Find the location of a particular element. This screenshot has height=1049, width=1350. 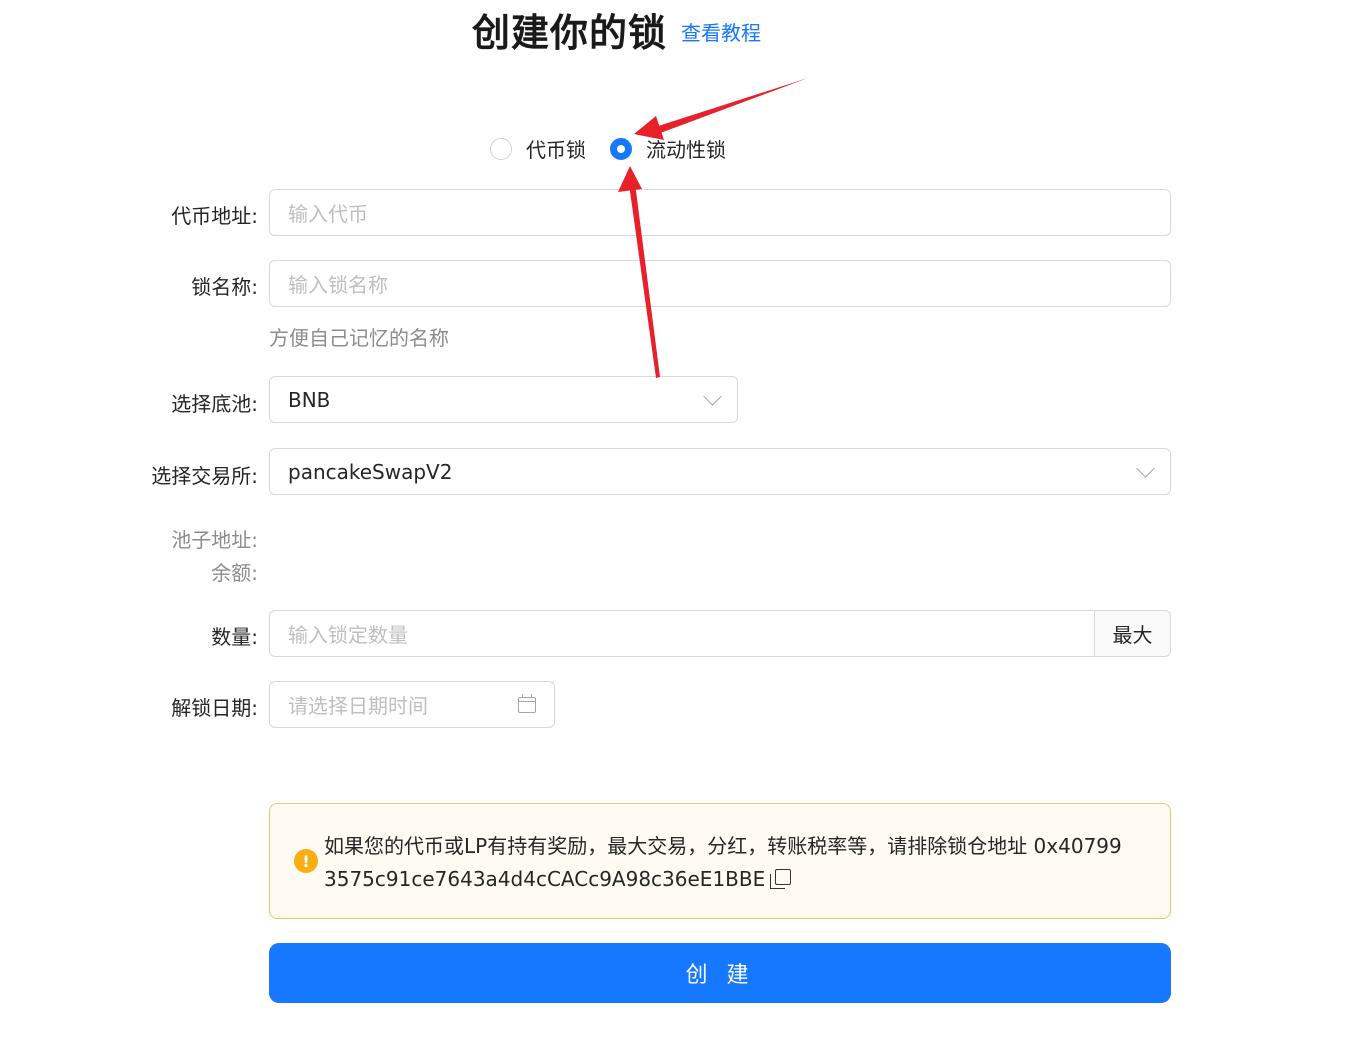

amount-placeholder: 输入锁定数量 is located at coordinates (348, 635).